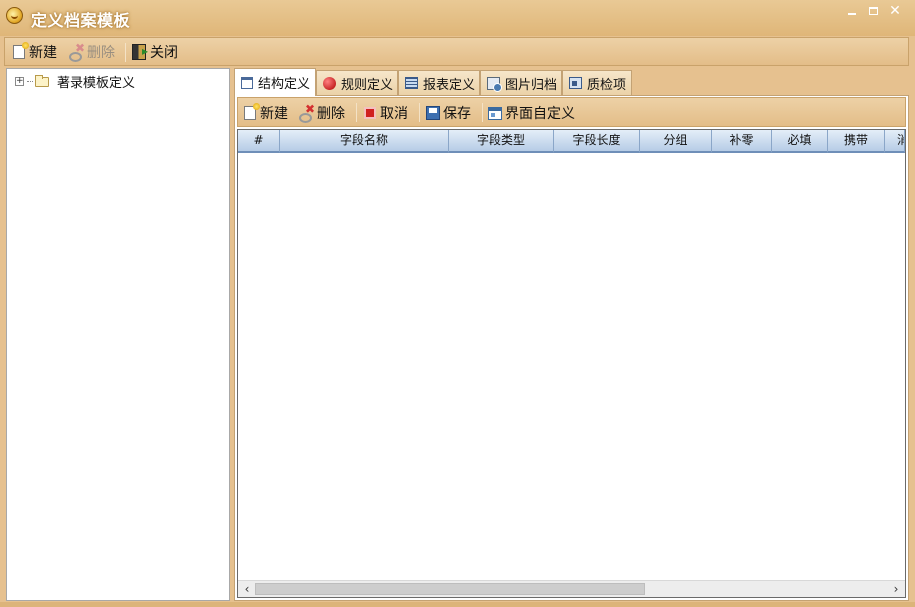 This screenshot has height=607, width=915. I want to click on column-header-truncated: 消, so click(895, 141).